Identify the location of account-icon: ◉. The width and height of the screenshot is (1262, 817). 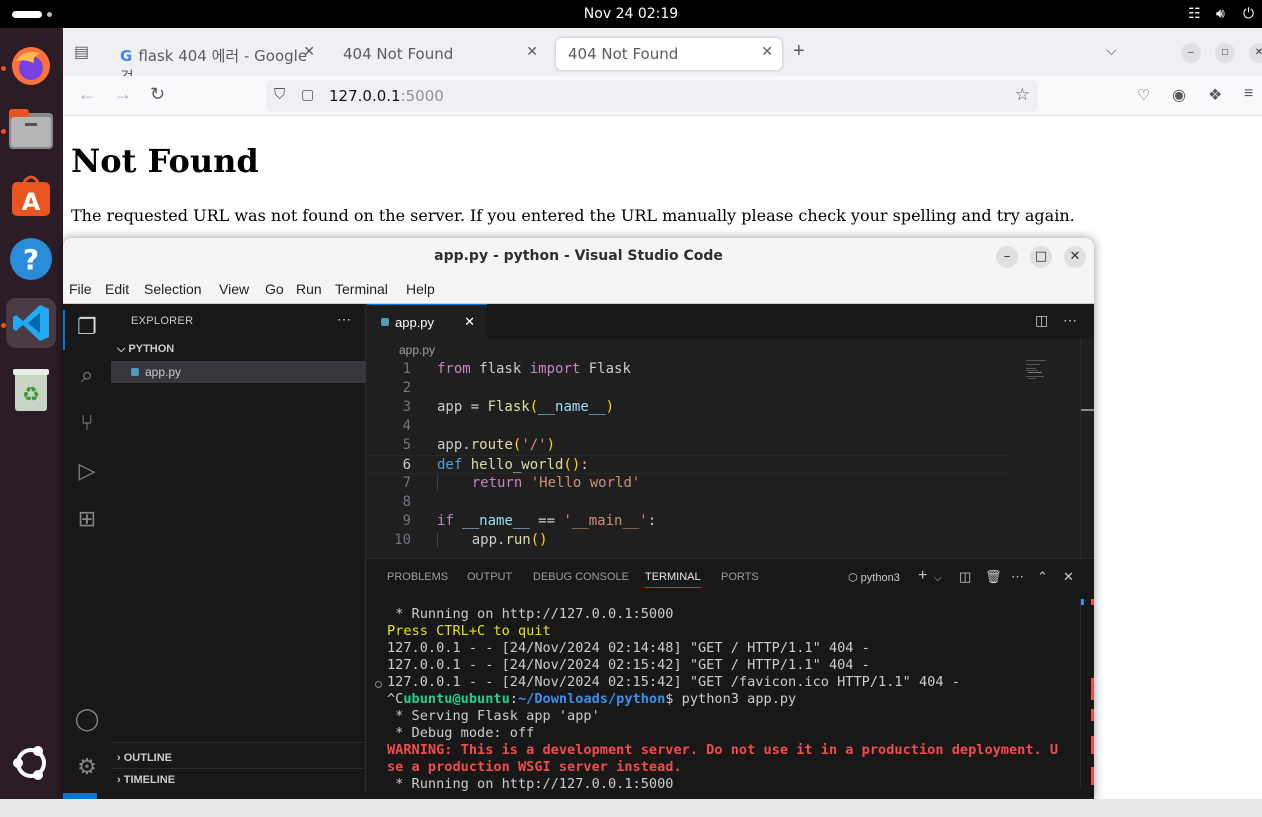
(1179, 95).